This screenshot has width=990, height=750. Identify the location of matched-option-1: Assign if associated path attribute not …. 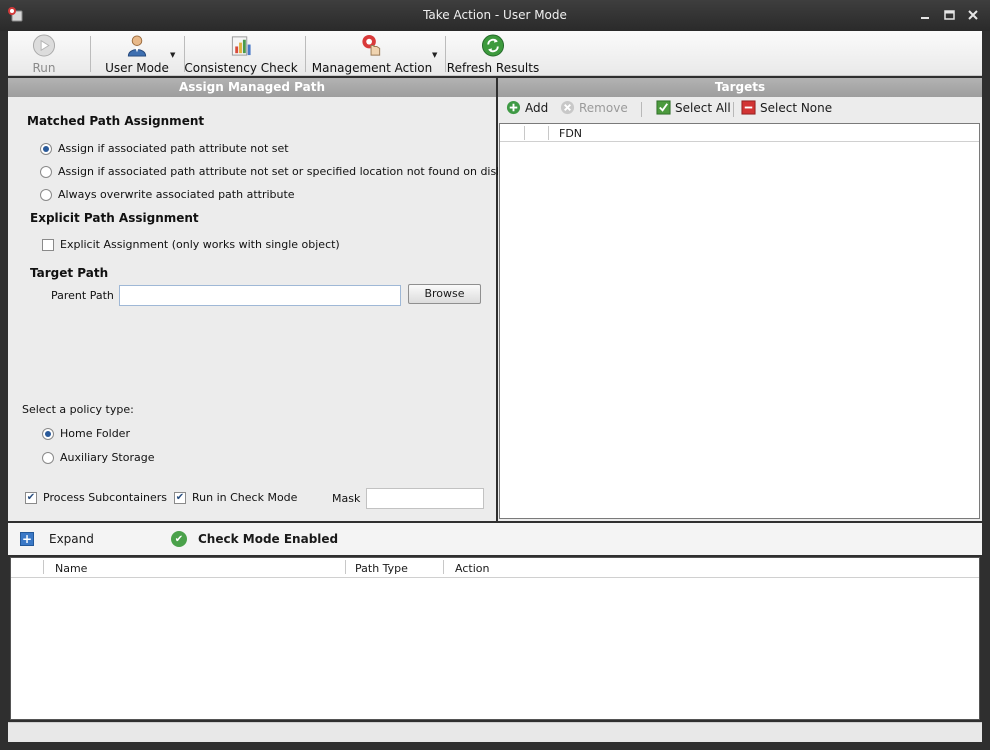
(271, 171).